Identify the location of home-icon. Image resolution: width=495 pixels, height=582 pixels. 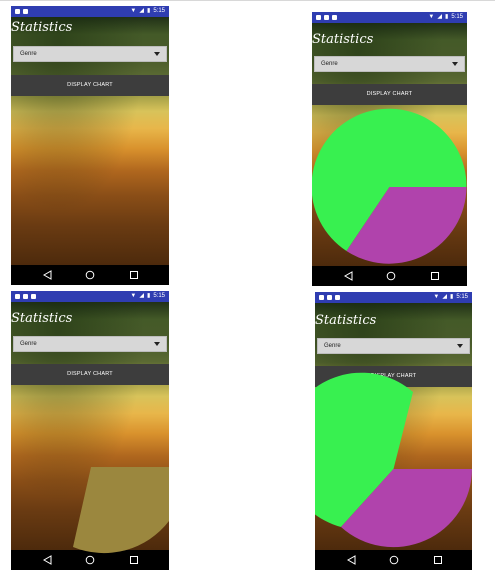
(90, 275).